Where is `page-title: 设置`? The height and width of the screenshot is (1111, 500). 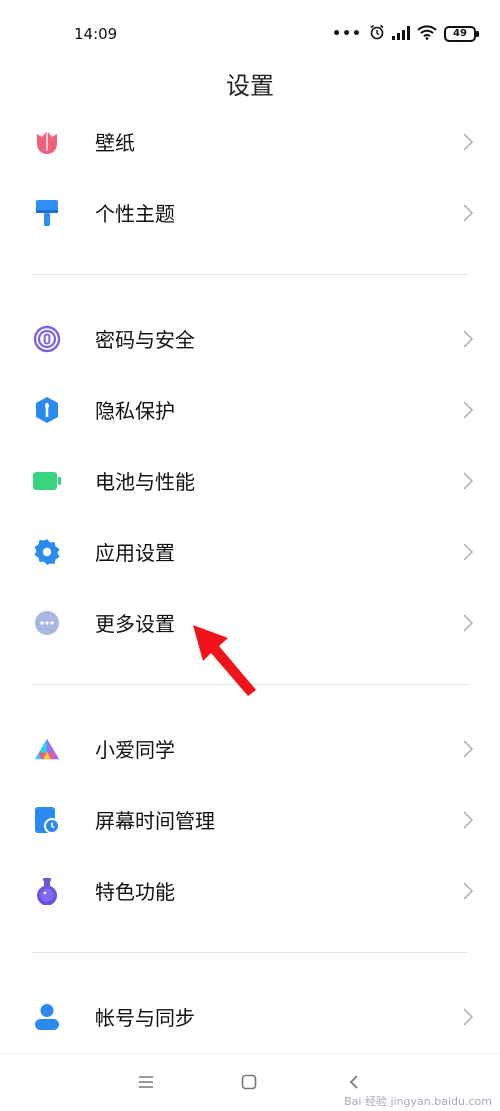 page-title: 设置 is located at coordinates (250, 86).